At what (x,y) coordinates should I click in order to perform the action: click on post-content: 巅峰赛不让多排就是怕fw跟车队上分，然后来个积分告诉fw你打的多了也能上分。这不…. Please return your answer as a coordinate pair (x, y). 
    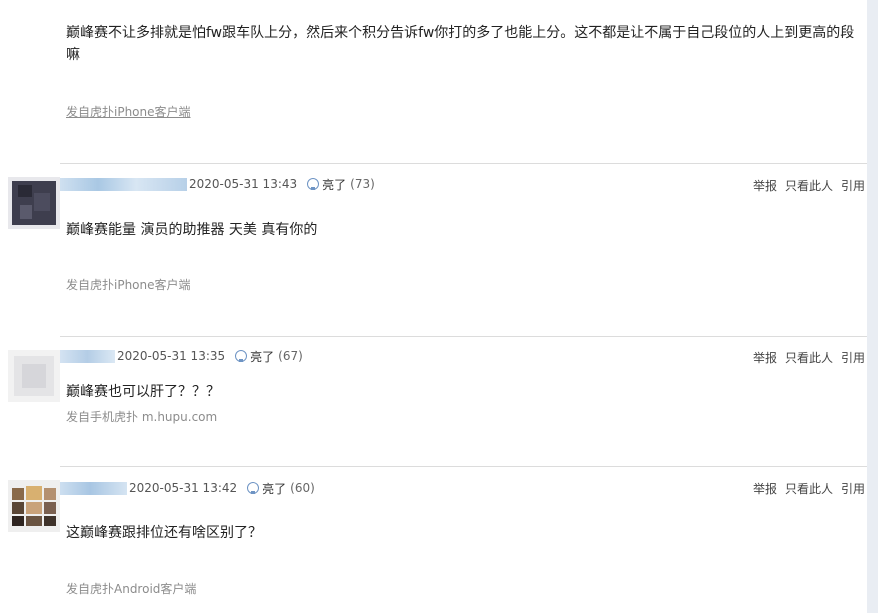
    Looking at the image, I should click on (460, 44).